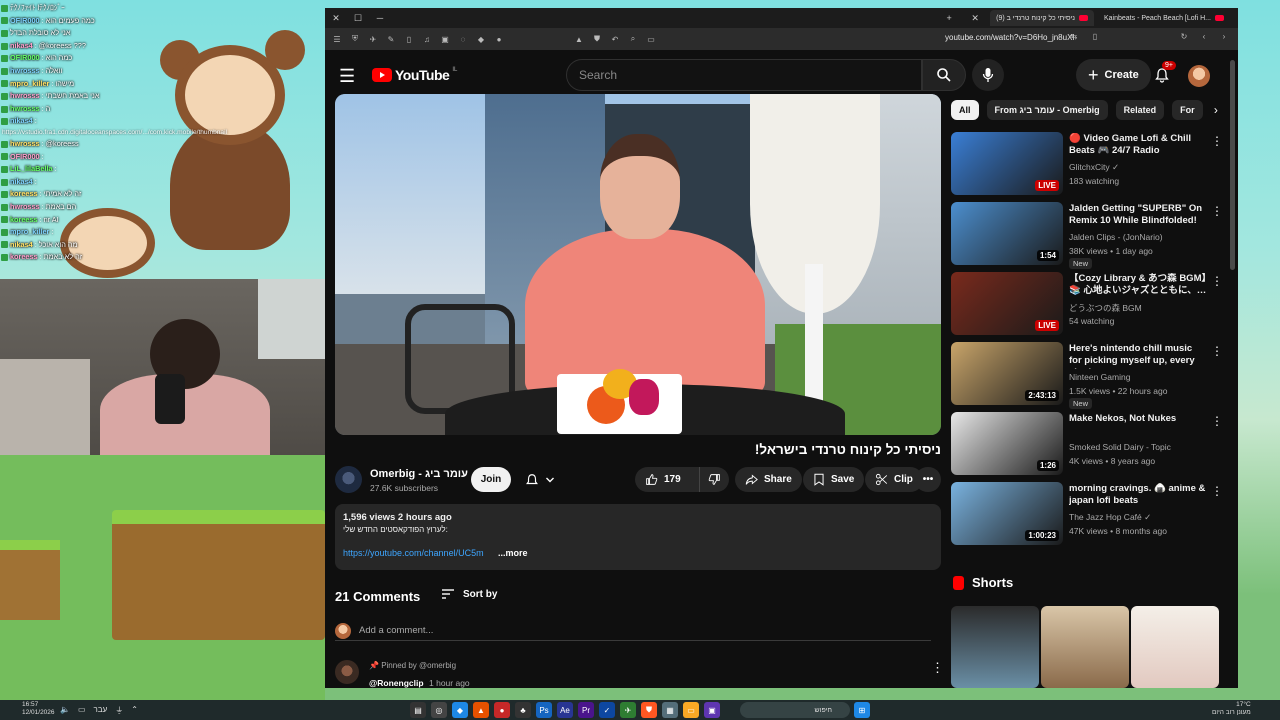 The image size is (1280, 720). I want to click on join-button: Join, so click(491, 479).